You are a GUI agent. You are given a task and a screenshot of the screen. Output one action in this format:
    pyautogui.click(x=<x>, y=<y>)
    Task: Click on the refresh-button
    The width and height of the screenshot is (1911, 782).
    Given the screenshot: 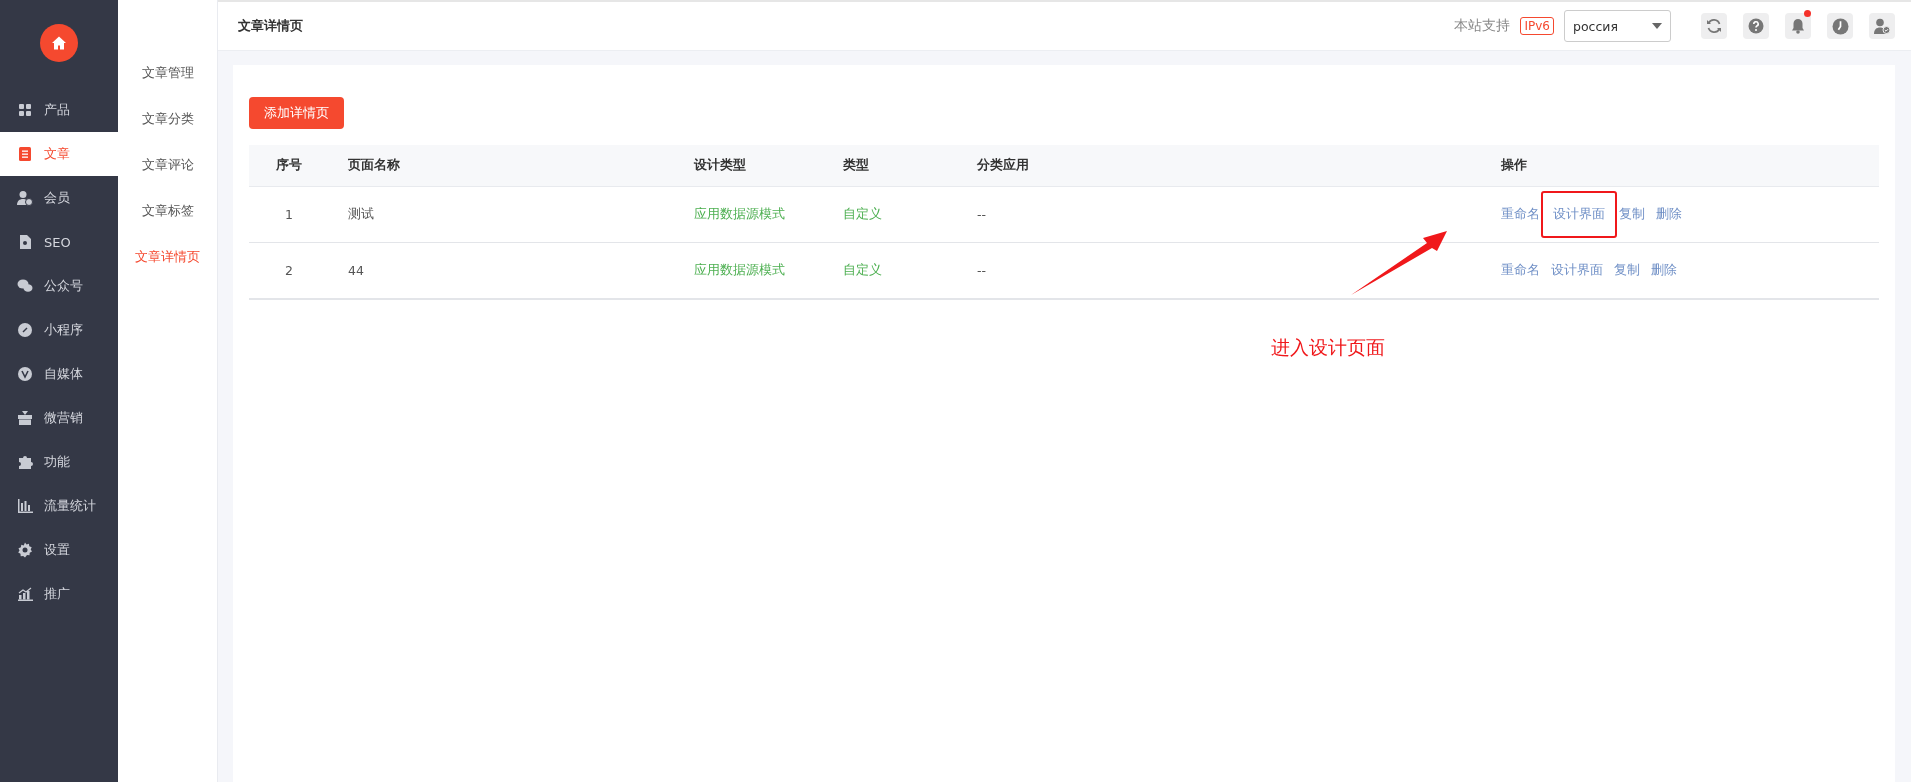 What is the action you would take?
    pyautogui.click(x=1714, y=26)
    